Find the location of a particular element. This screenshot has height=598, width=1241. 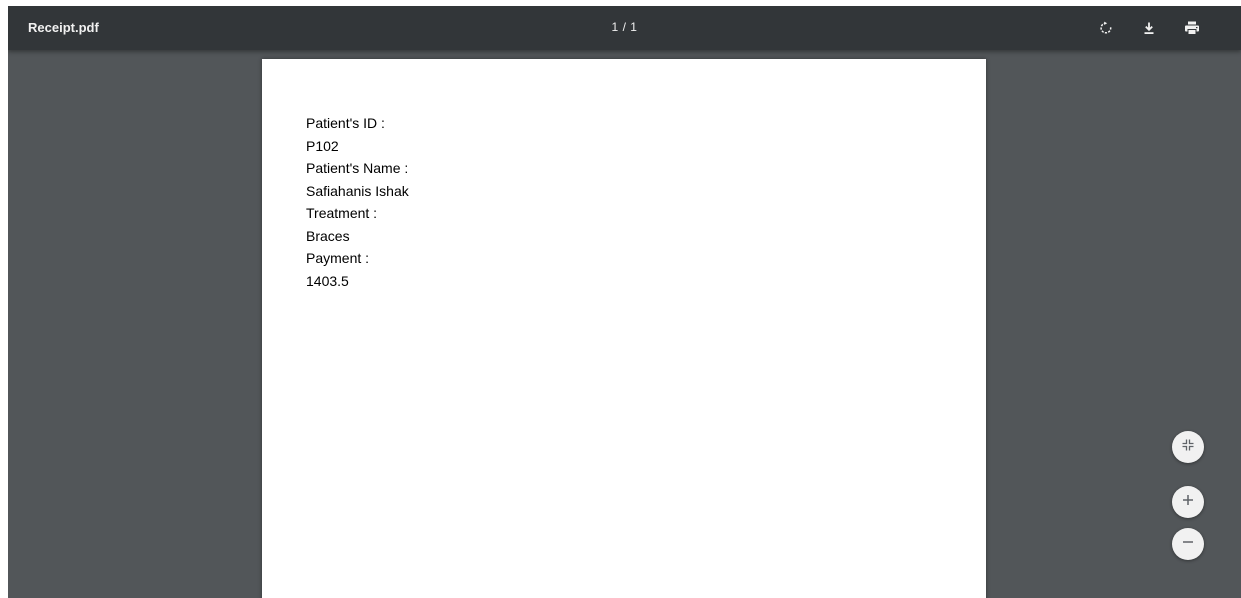

treatment-label: Treatment : is located at coordinates (342, 213).